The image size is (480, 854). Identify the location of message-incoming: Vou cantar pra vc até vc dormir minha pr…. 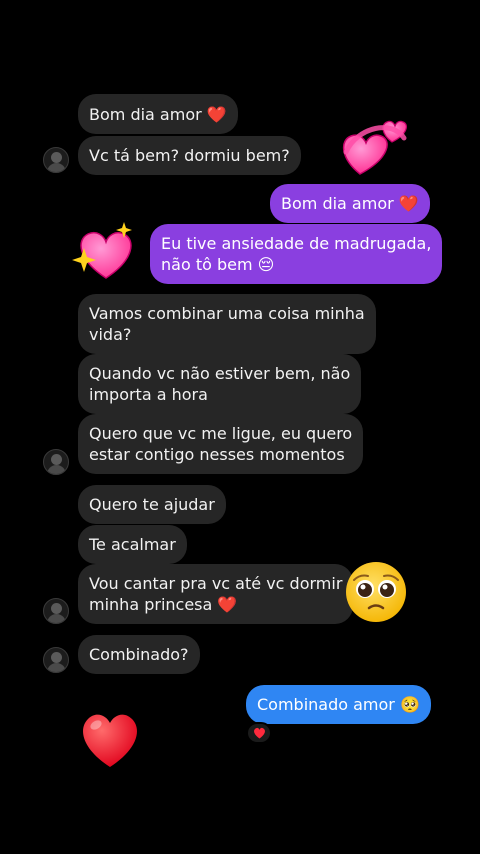
(216, 594).